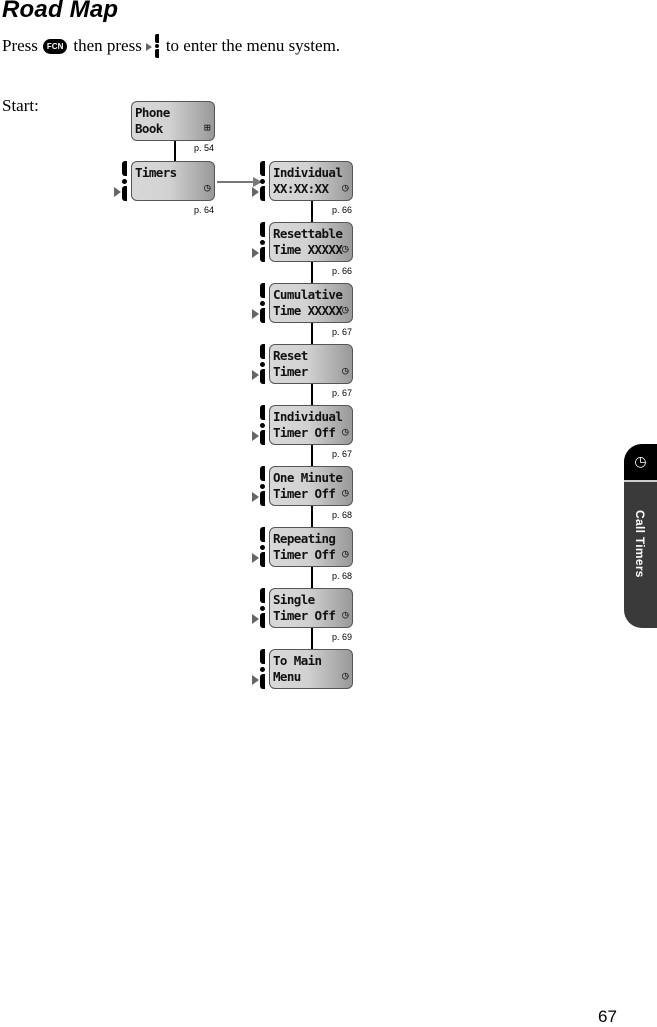  What do you see at coordinates (55, 46) in the screenshot?
I see `fcn-key-icon: FCN` at bounding box center [55, 46].